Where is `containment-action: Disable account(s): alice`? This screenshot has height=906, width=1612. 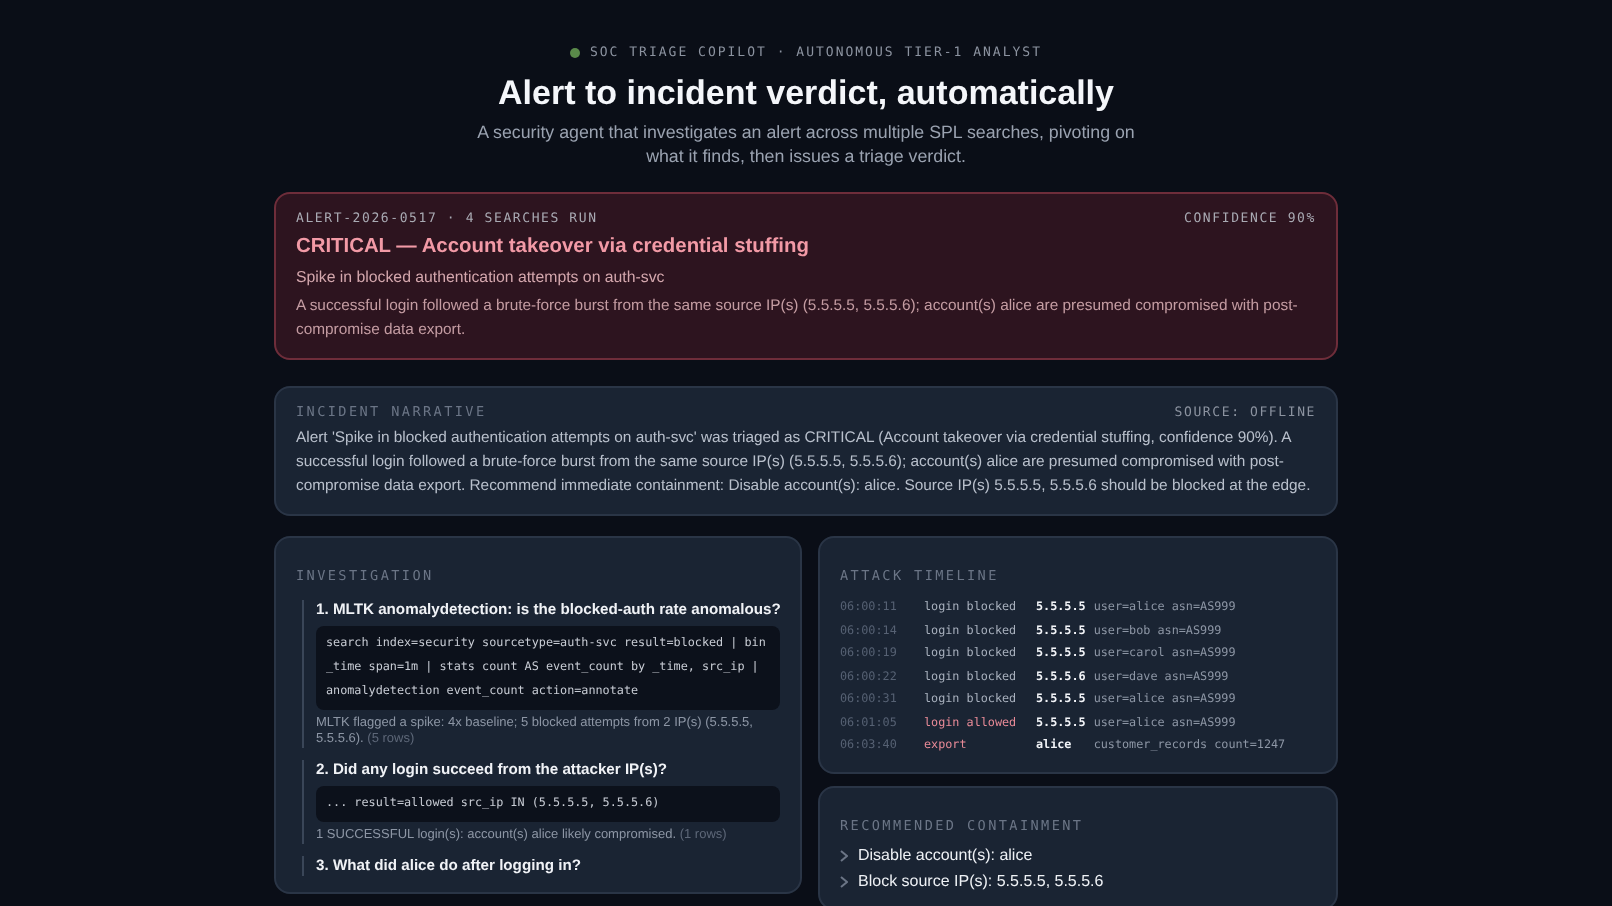 containment-action: Disable account(s): alice is located at coordinates (945, 856).